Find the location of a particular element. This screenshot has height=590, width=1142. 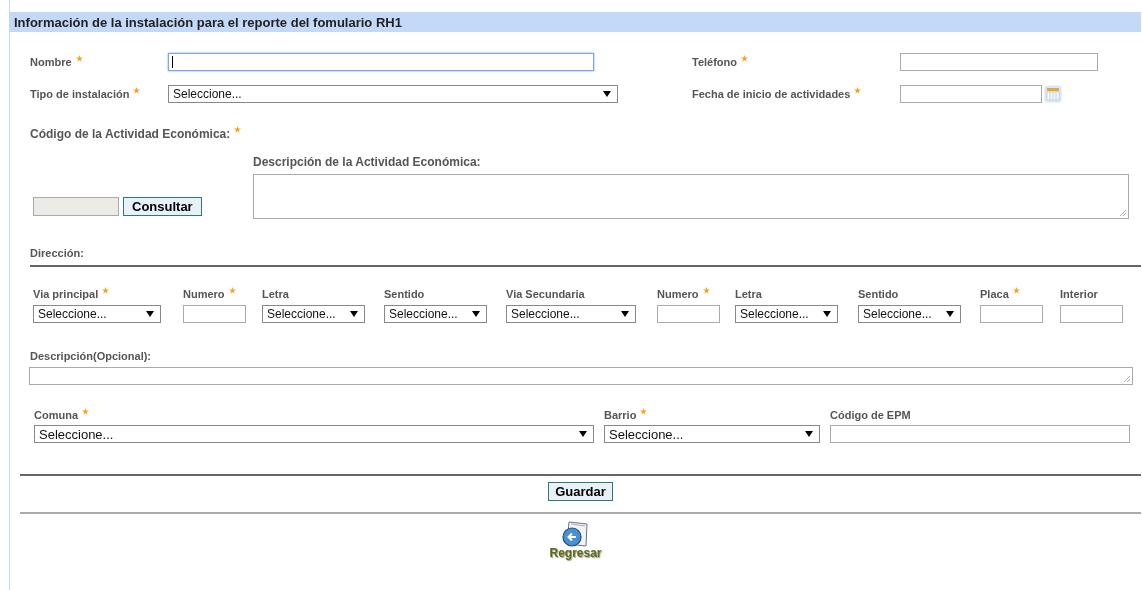

field-label: Teléfono is located at coordinates (714, 62).